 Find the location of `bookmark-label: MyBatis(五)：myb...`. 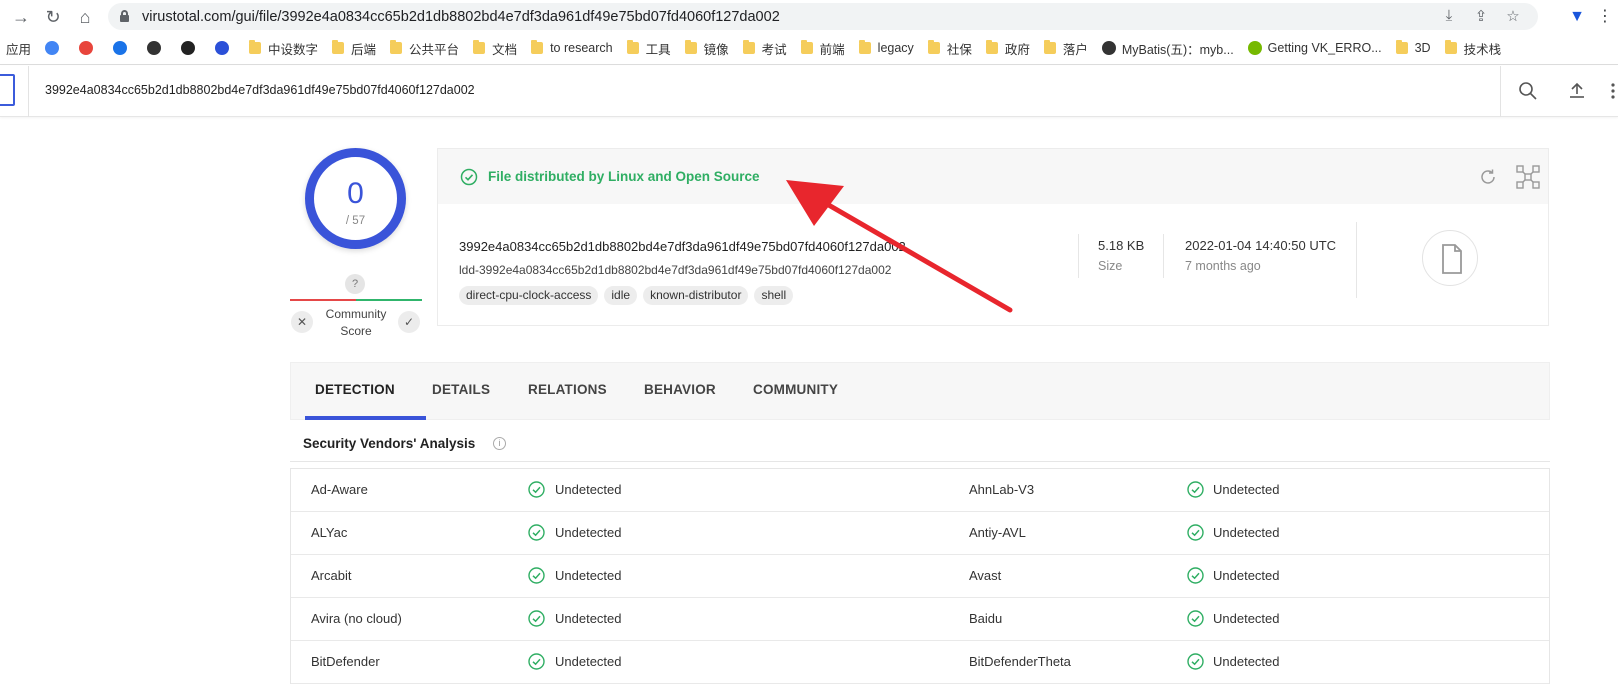

bookmark-label: MyBatis(五)：myb... is located at coordinates (1177, 49).